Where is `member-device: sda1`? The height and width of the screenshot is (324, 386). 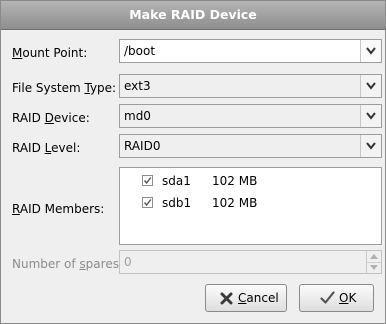
member-device: sda1 is located at coordinates (176, 181).